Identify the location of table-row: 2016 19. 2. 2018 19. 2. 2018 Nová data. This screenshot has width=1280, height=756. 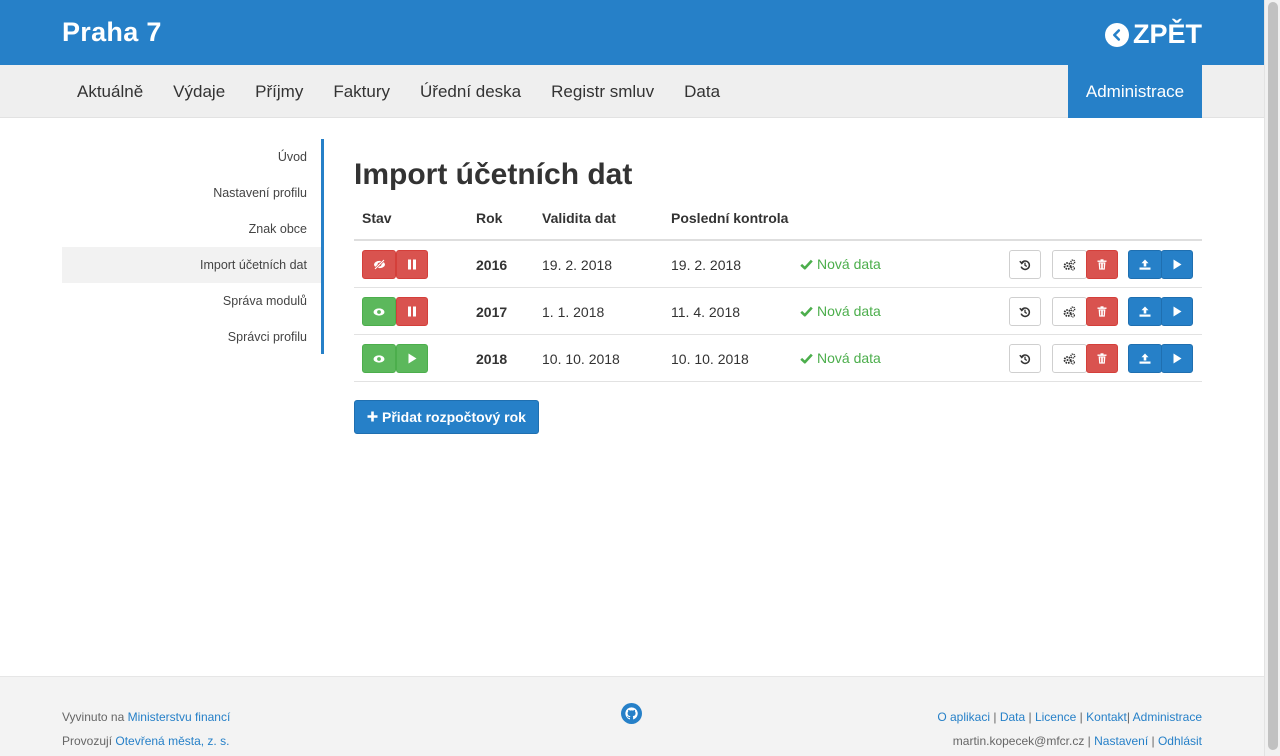
(778, 264).